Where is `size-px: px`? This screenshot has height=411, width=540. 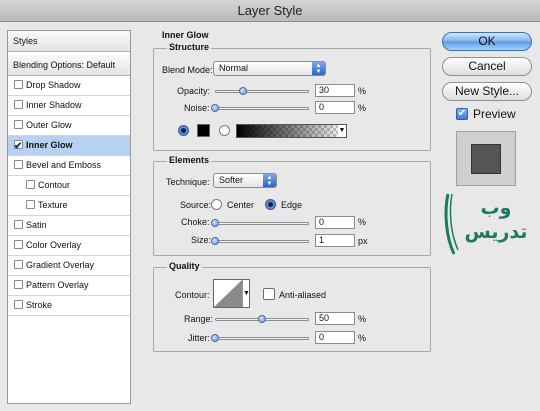
size-px: px is located at coordinates (363, 241).